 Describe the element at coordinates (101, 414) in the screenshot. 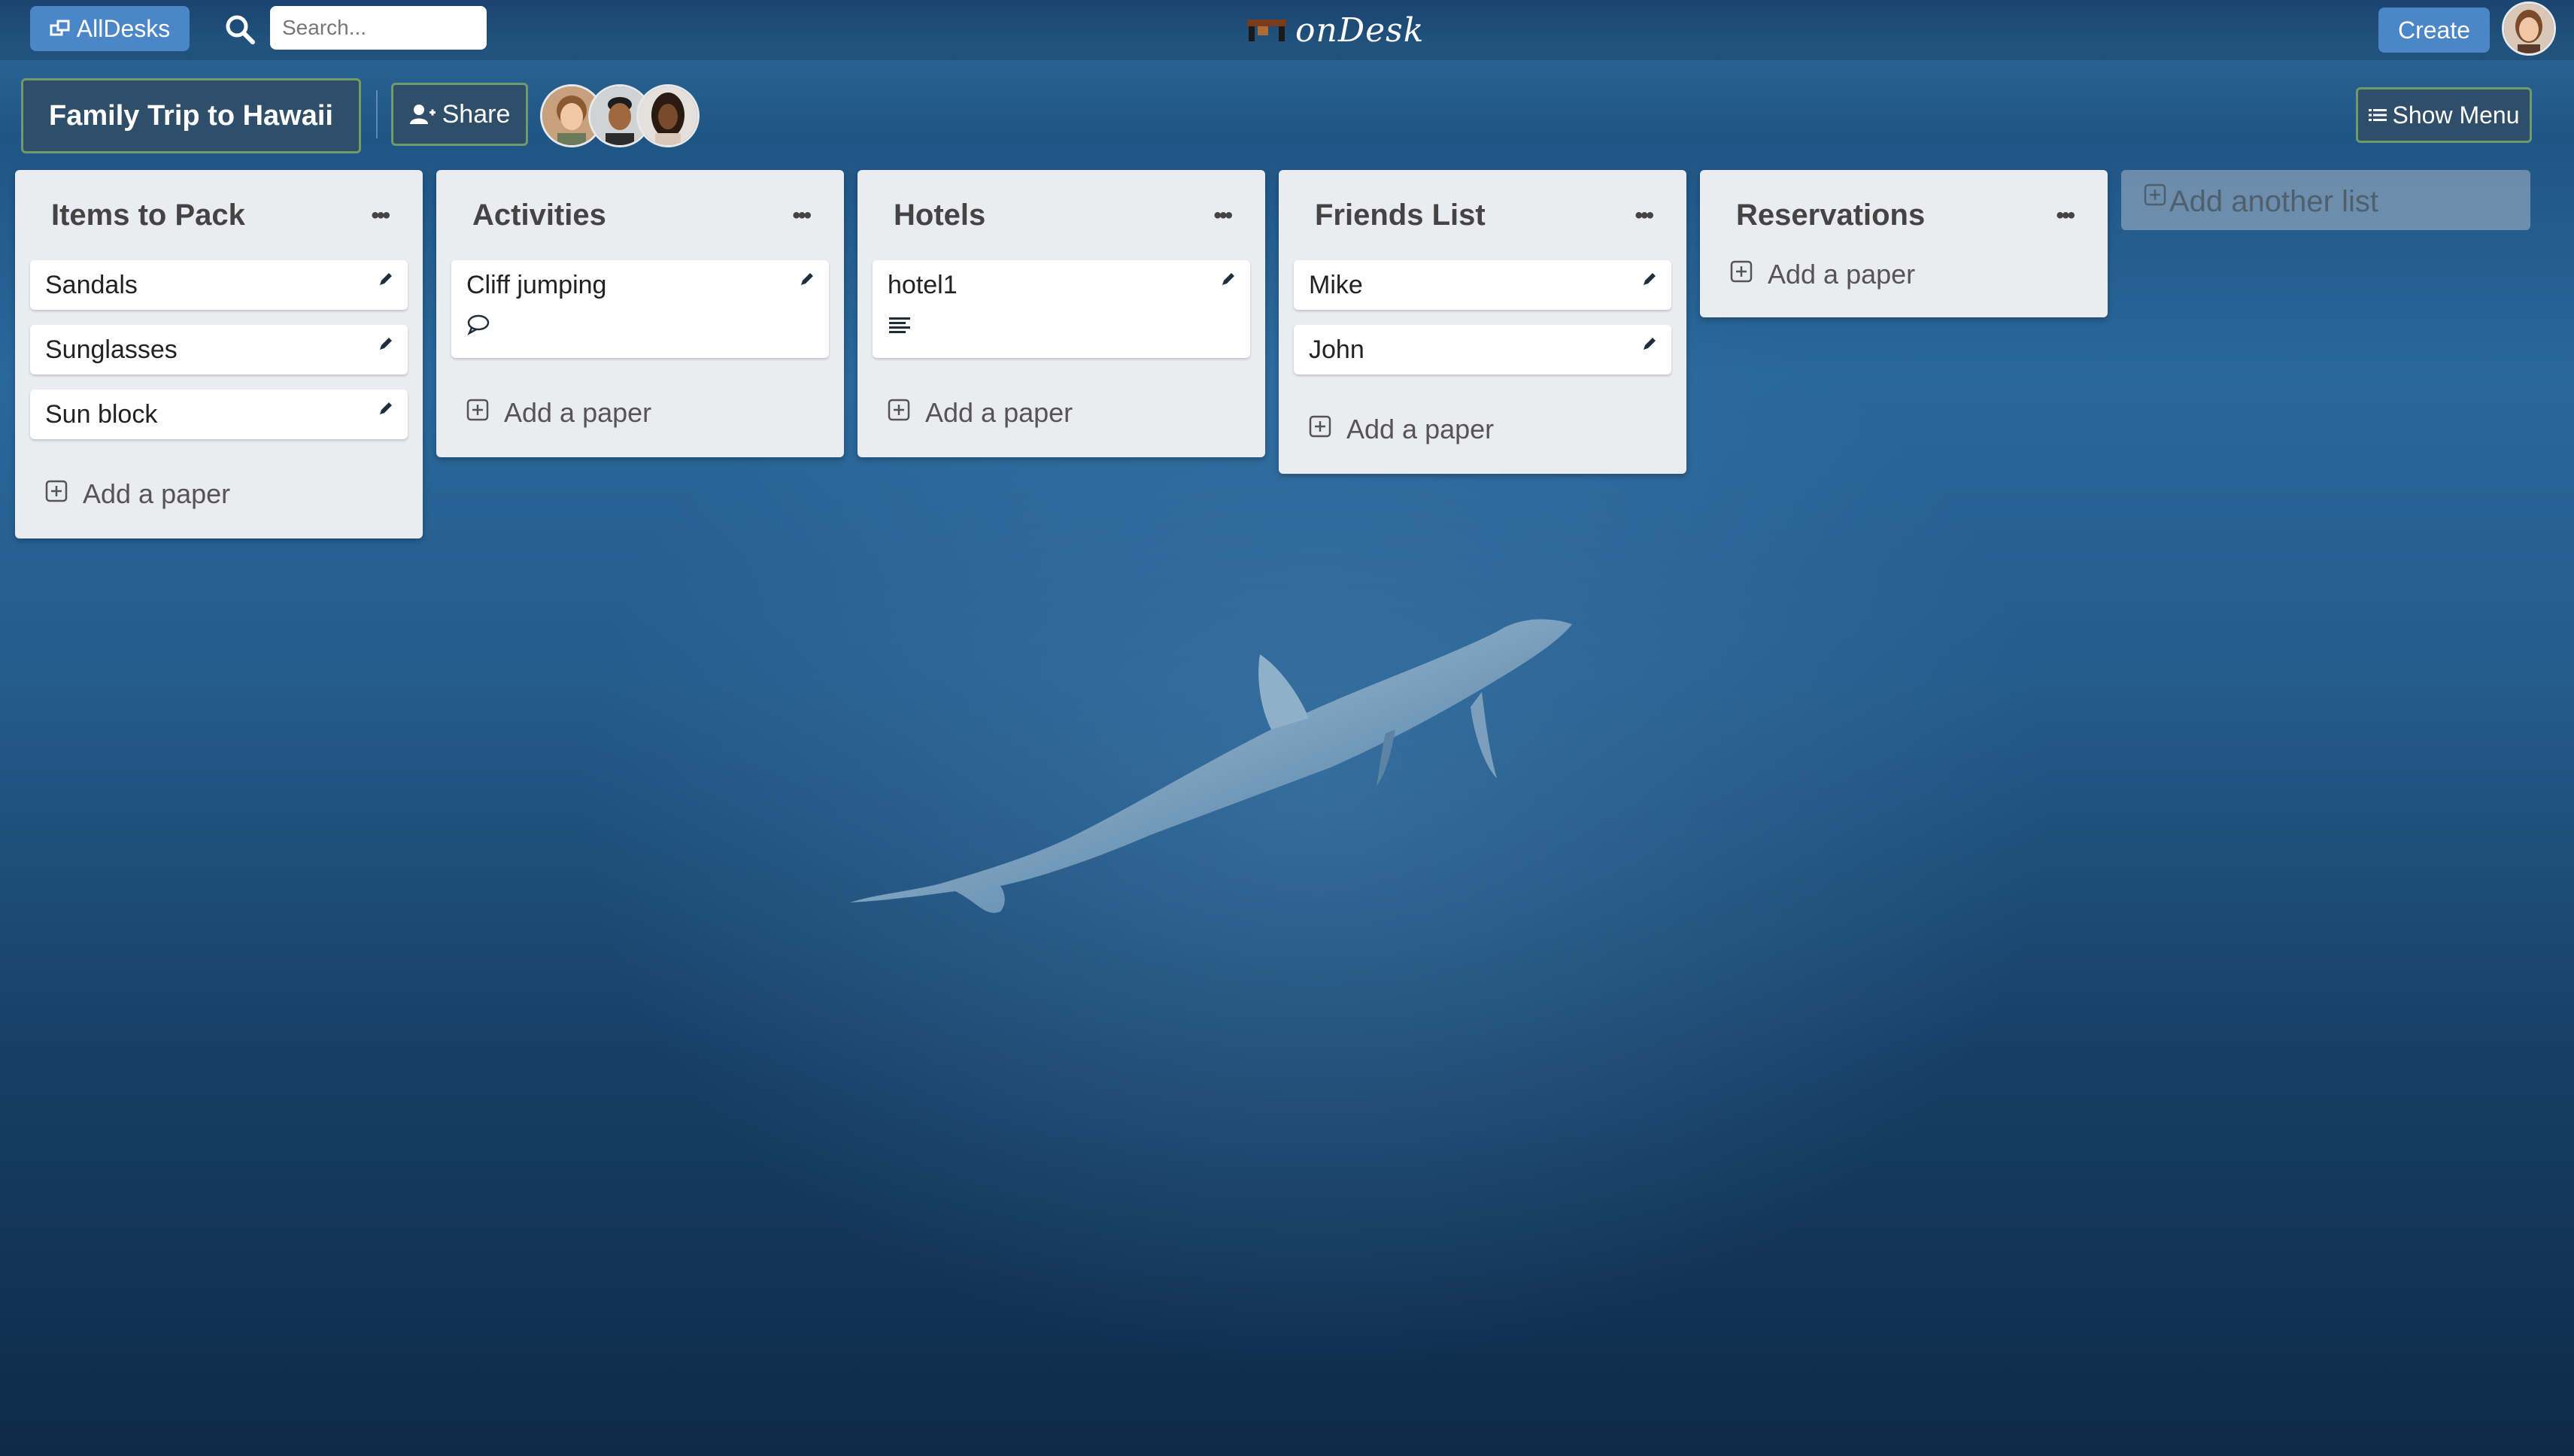

I see `card-title: Sun block` at that location.